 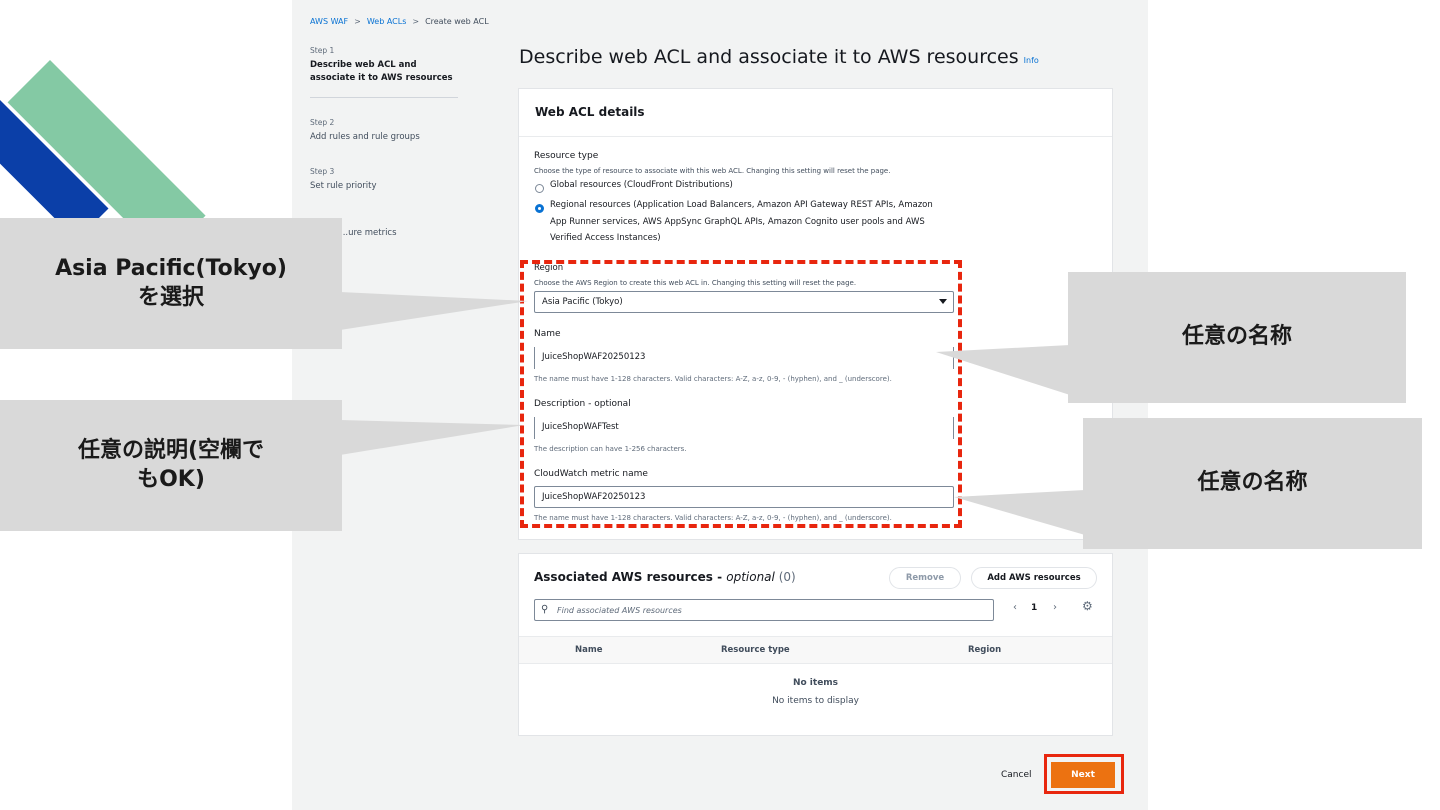 What do you see at coordinates (619, 610) in the screenshot?
I see `search-placeholder: Find associated AWS resources` at bounding box center [619, 610].